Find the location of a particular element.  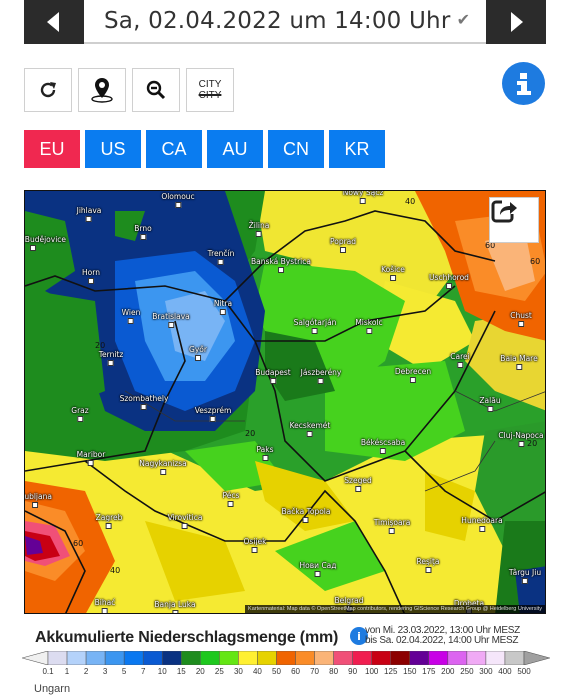

city-label: Graz is located at coordinates (79, 414).